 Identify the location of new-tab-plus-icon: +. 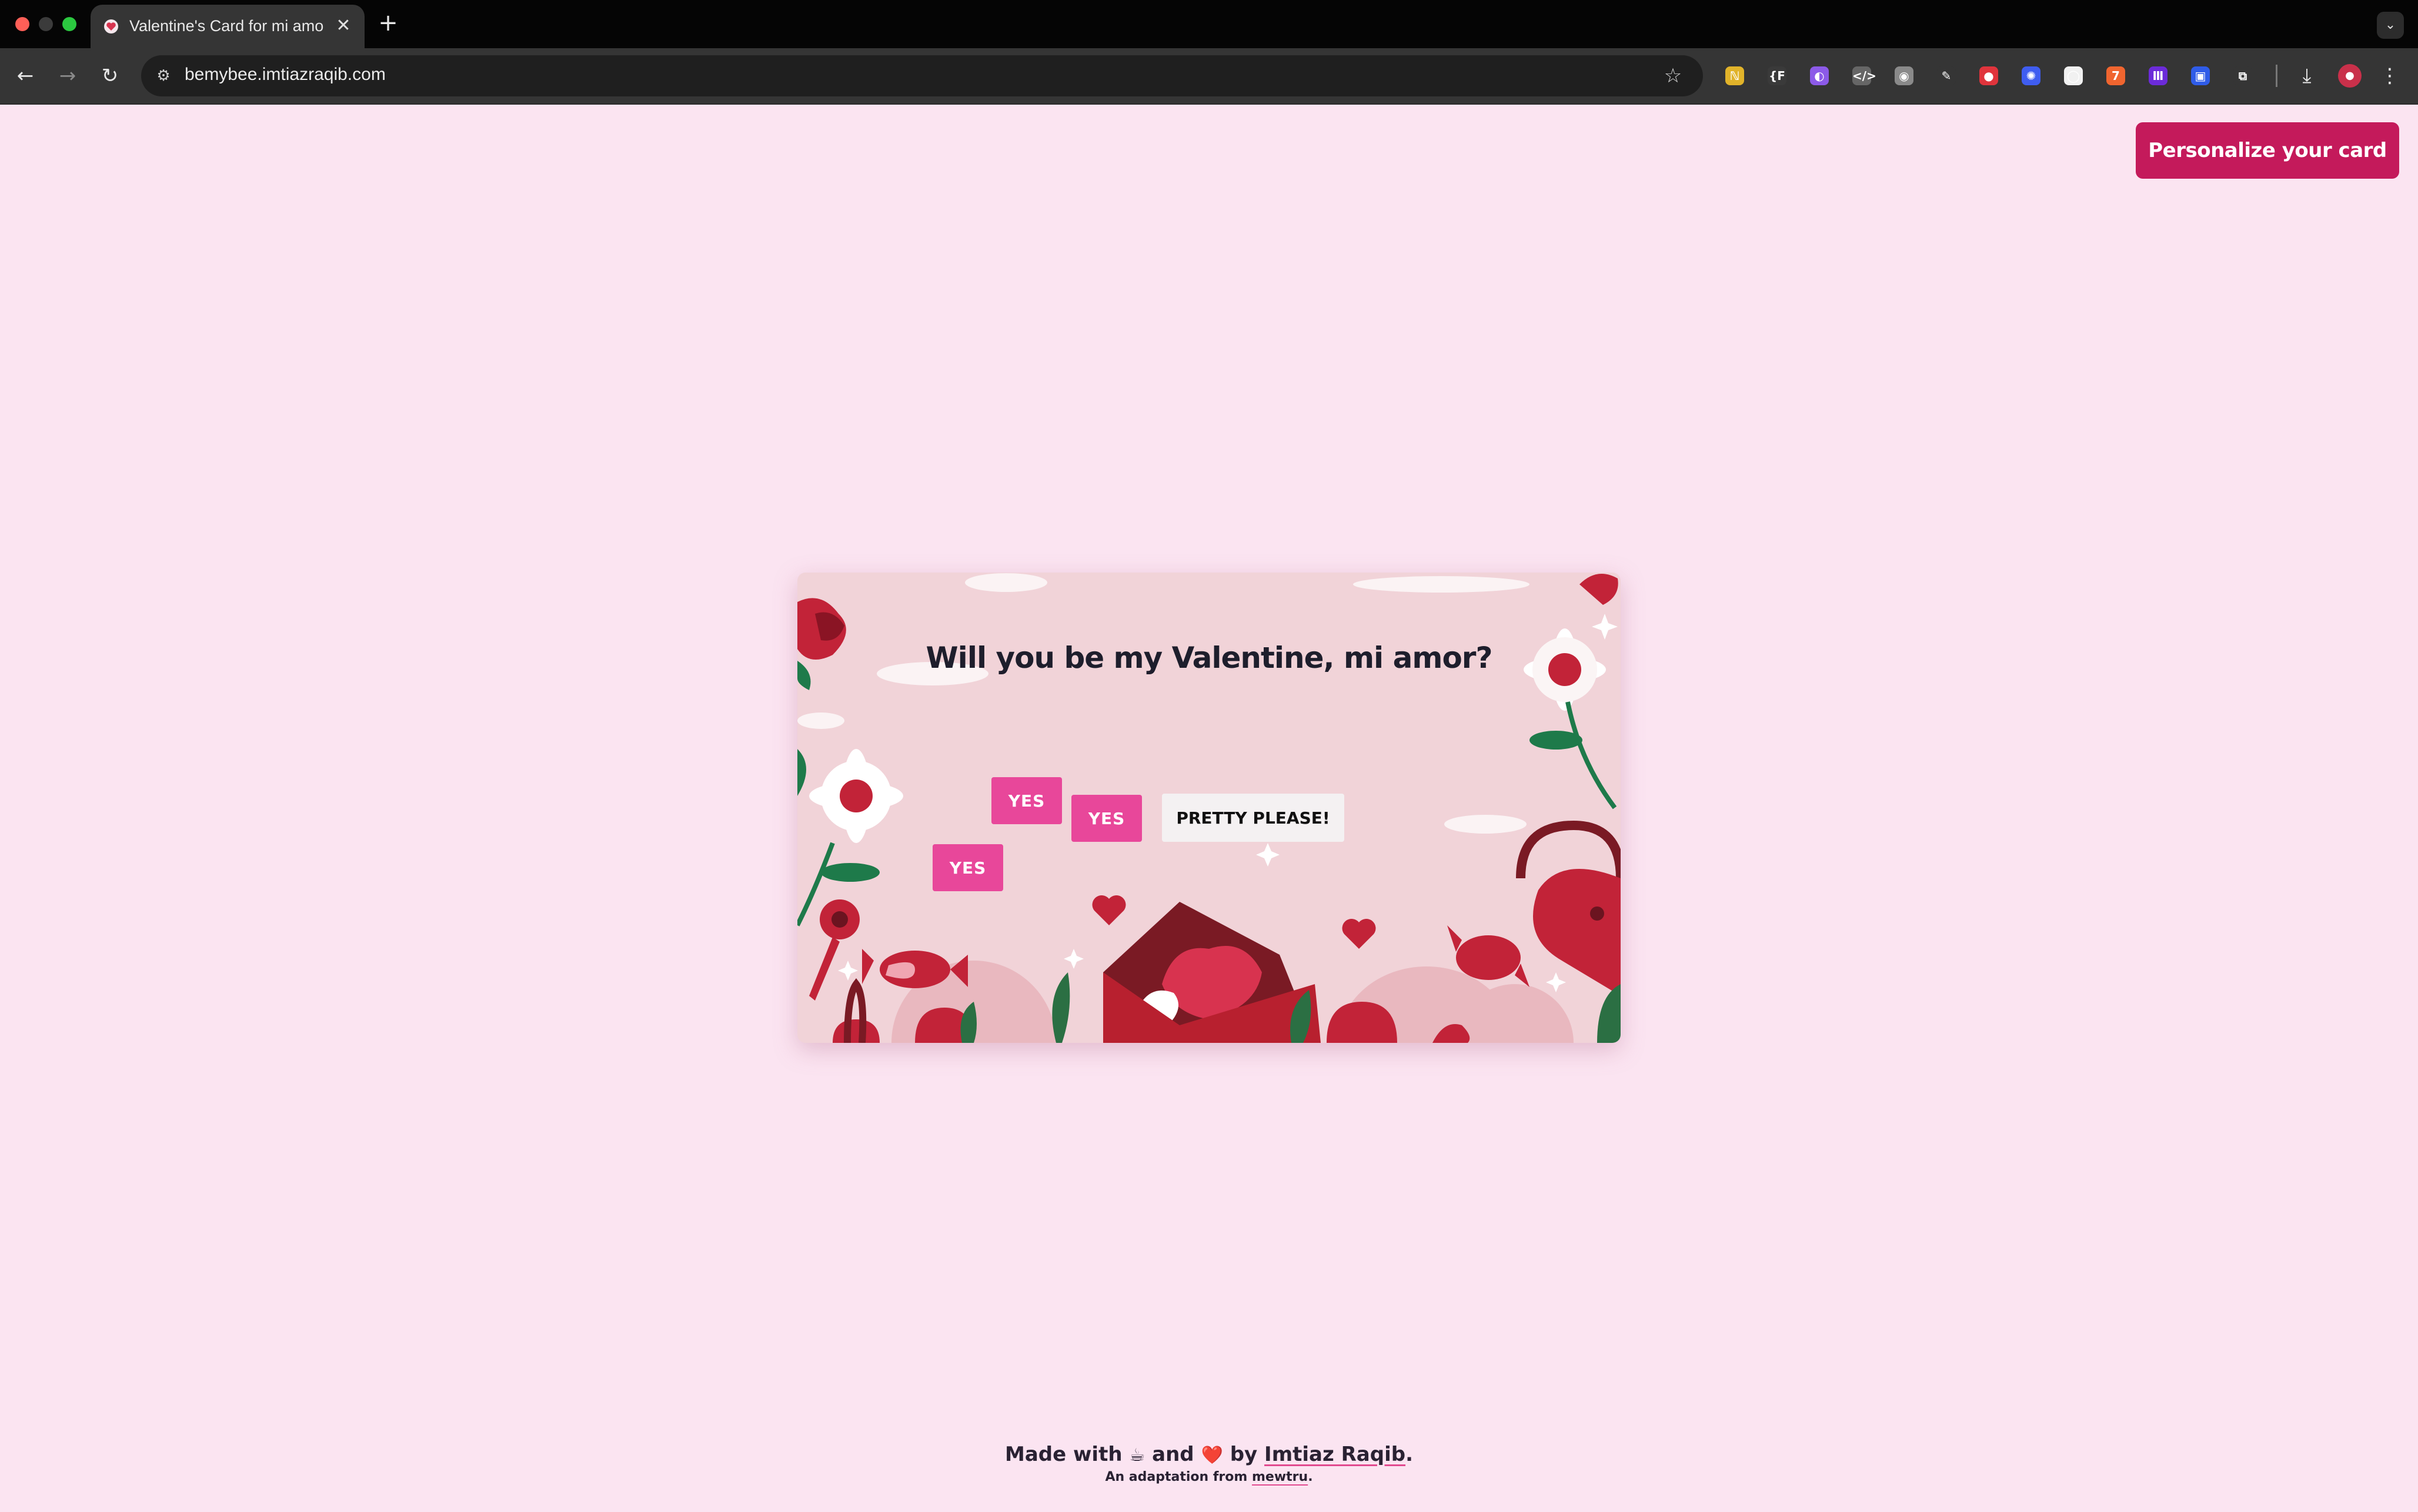
(388, 23).